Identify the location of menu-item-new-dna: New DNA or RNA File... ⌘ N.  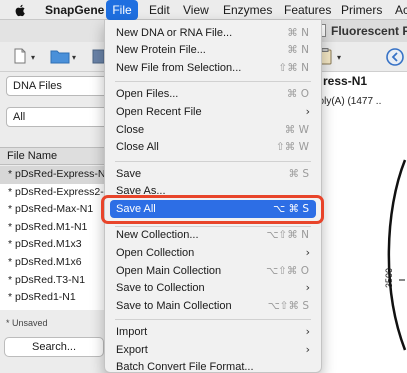
(213, 33).